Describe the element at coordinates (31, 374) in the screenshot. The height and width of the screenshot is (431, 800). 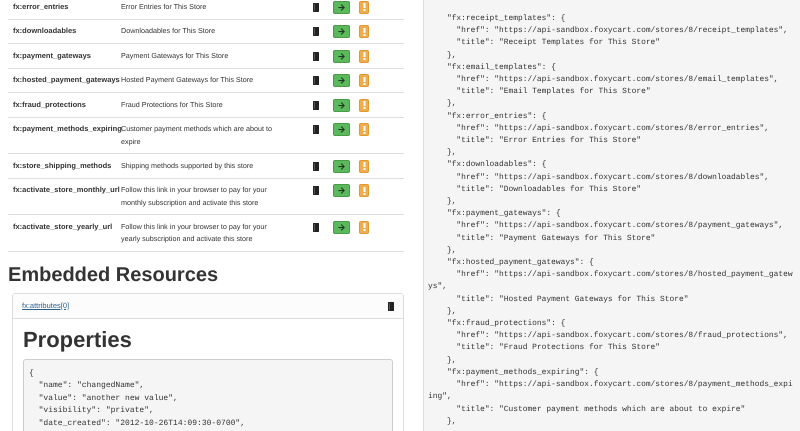
I see `code-line: {` at that location.